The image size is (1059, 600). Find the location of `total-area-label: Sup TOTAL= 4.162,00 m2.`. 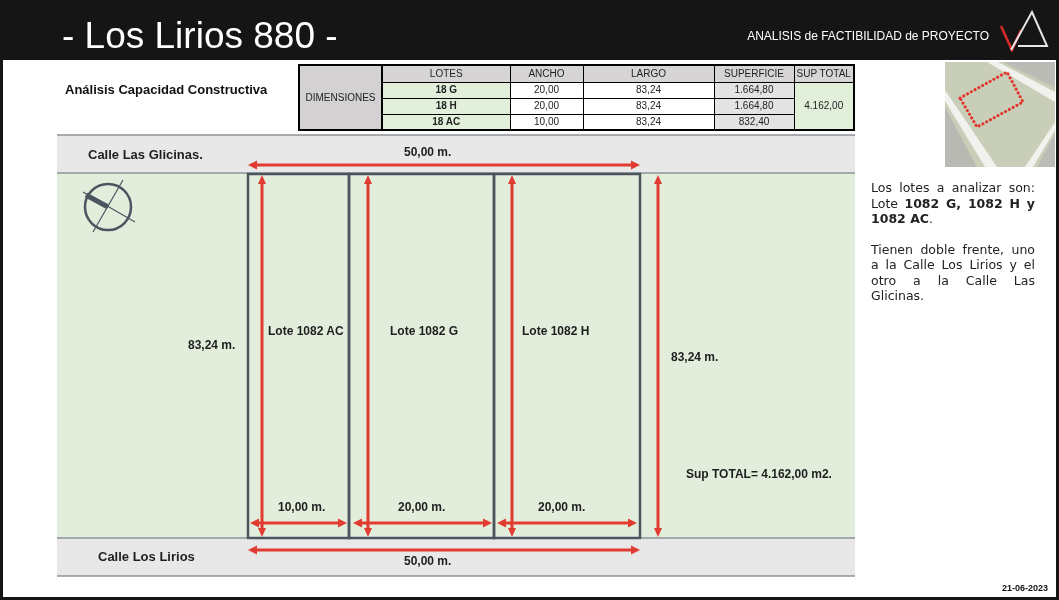

total-area-label: Sup TOTAL= 4.162,00 m2. is located at coordinates (759, 474).